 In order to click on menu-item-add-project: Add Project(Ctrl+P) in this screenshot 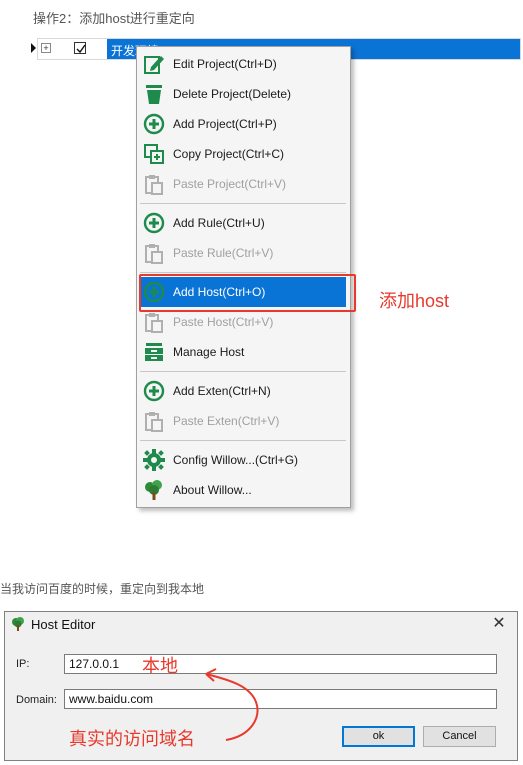, I will do `click(243, 124)`.